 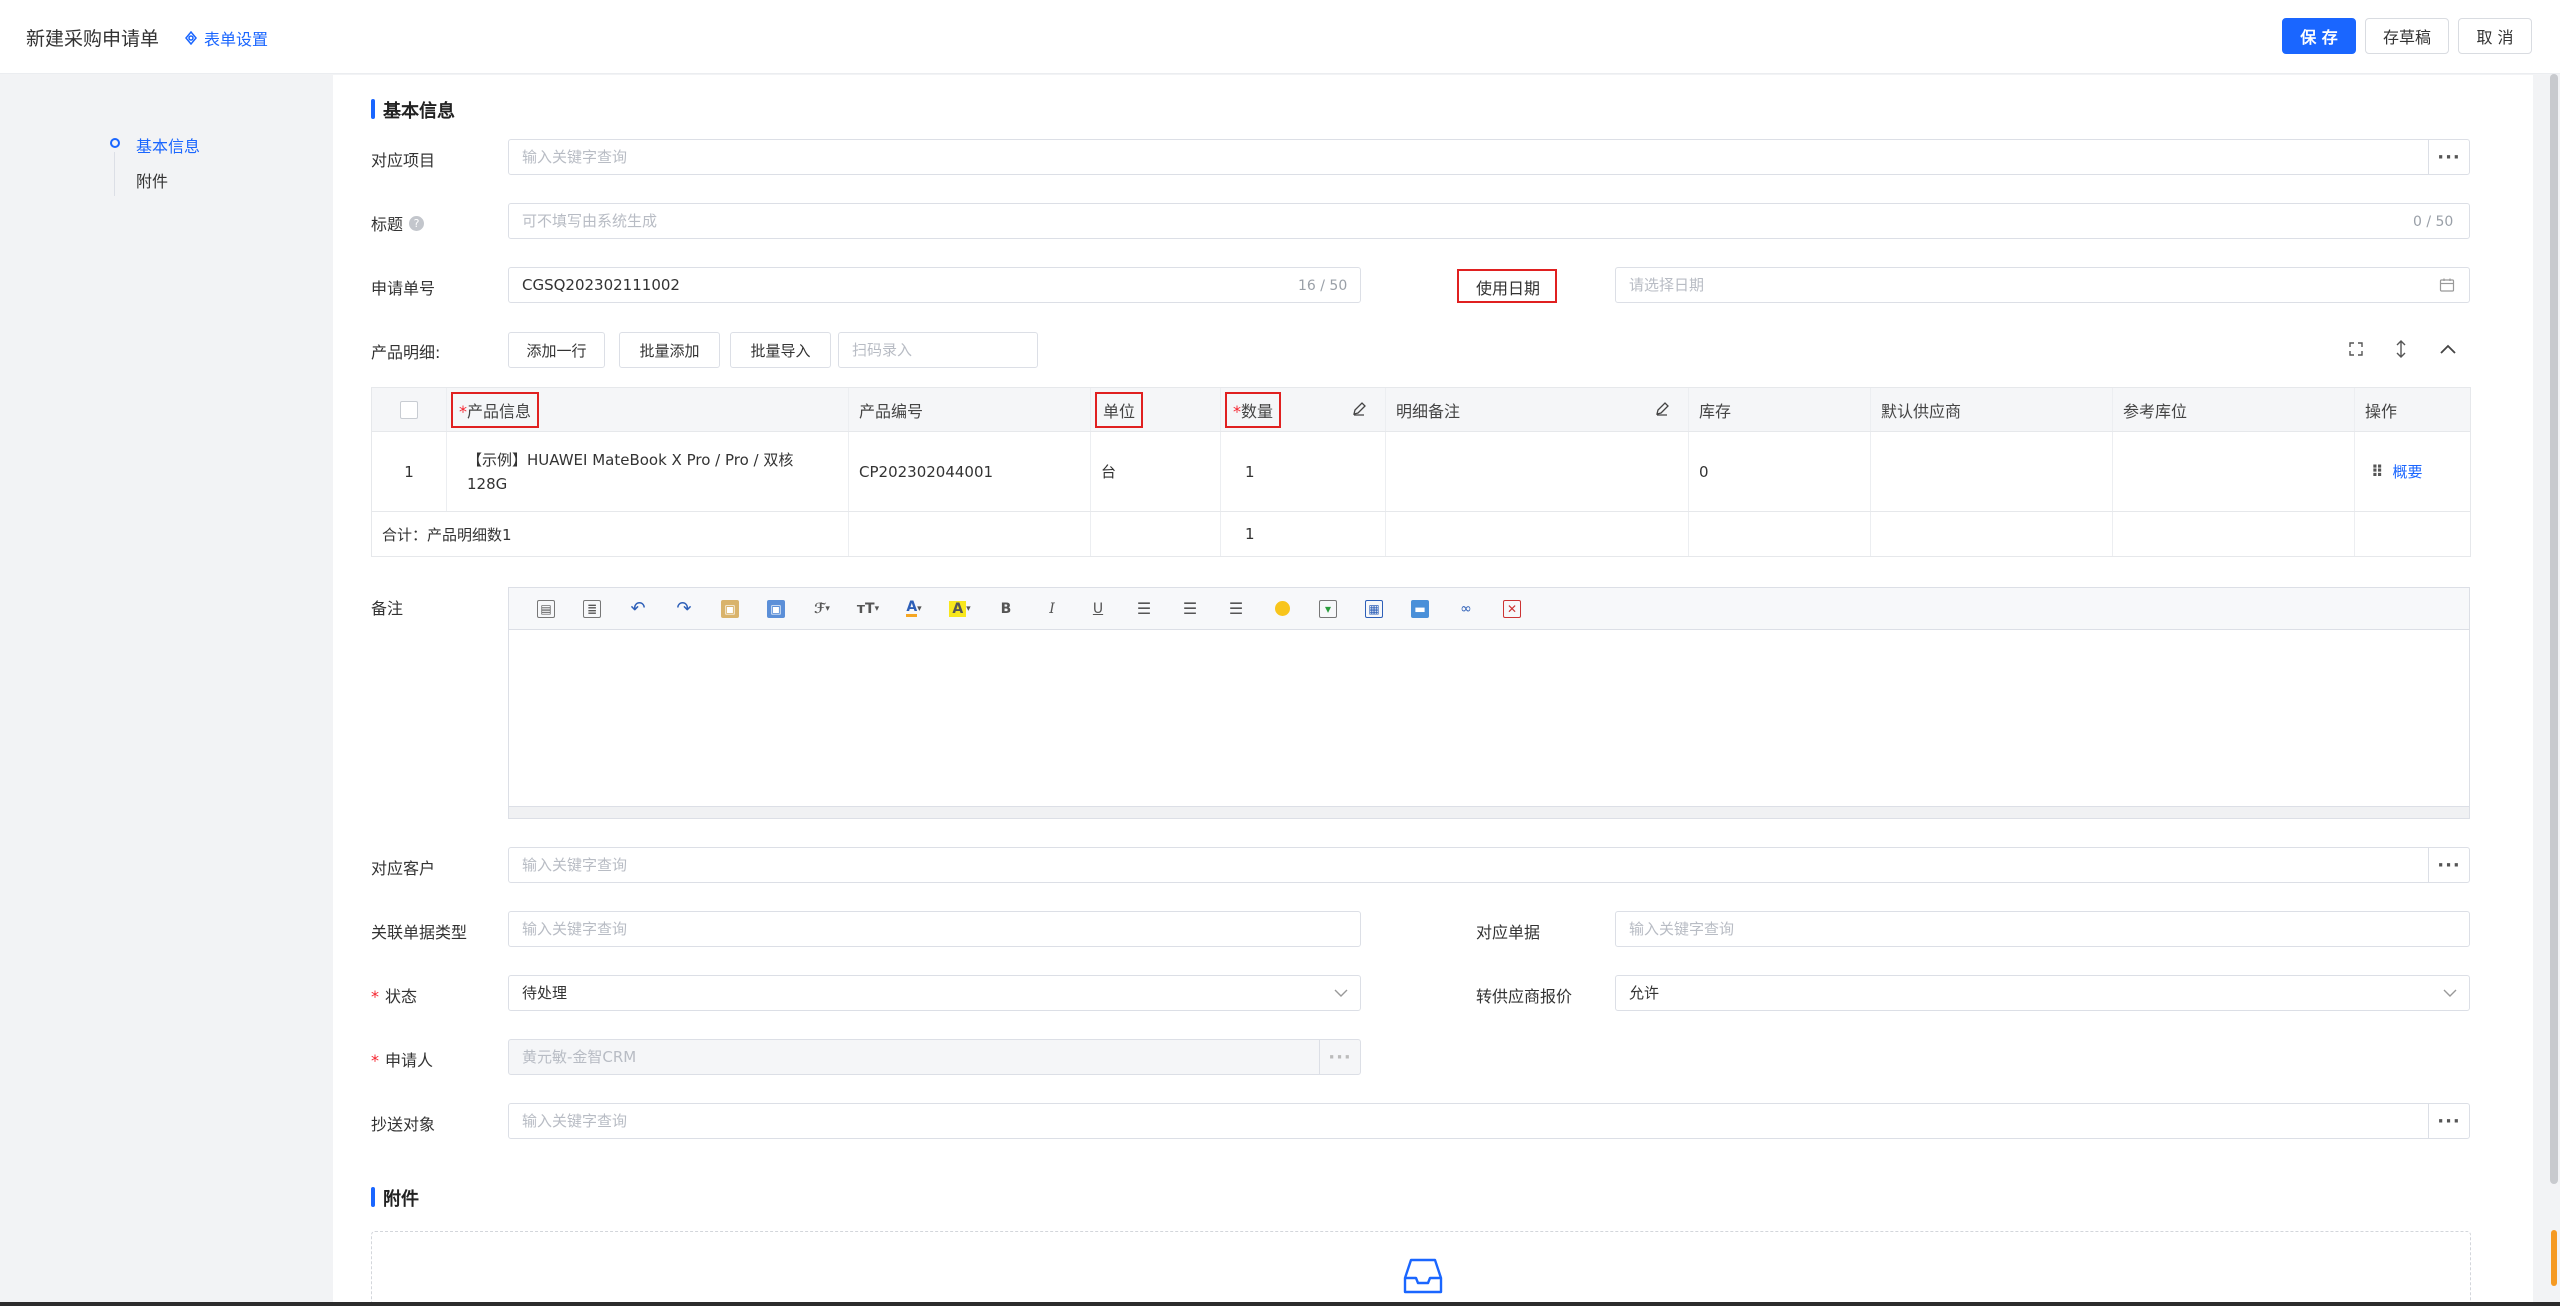 What do you see at coordinates (2554, 629) in the screenshot?
I see `page-scrollbar` at bounding box center [2554, 629].